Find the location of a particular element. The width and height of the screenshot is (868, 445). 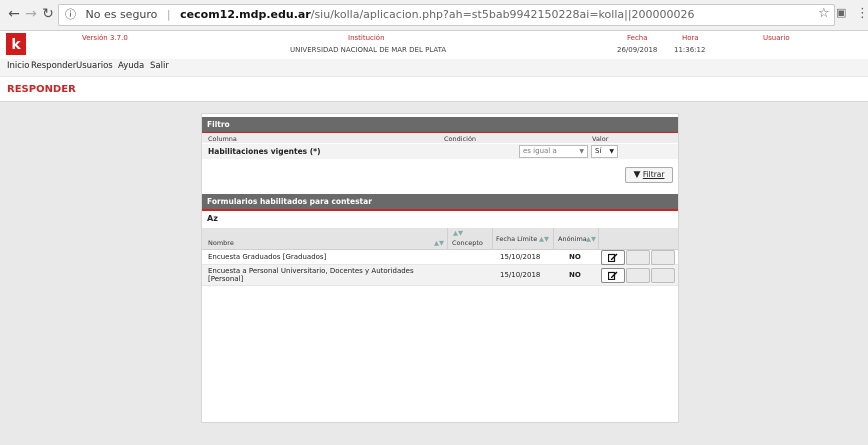

filter-col-valor: Valor is located at coordinates (600, 139).